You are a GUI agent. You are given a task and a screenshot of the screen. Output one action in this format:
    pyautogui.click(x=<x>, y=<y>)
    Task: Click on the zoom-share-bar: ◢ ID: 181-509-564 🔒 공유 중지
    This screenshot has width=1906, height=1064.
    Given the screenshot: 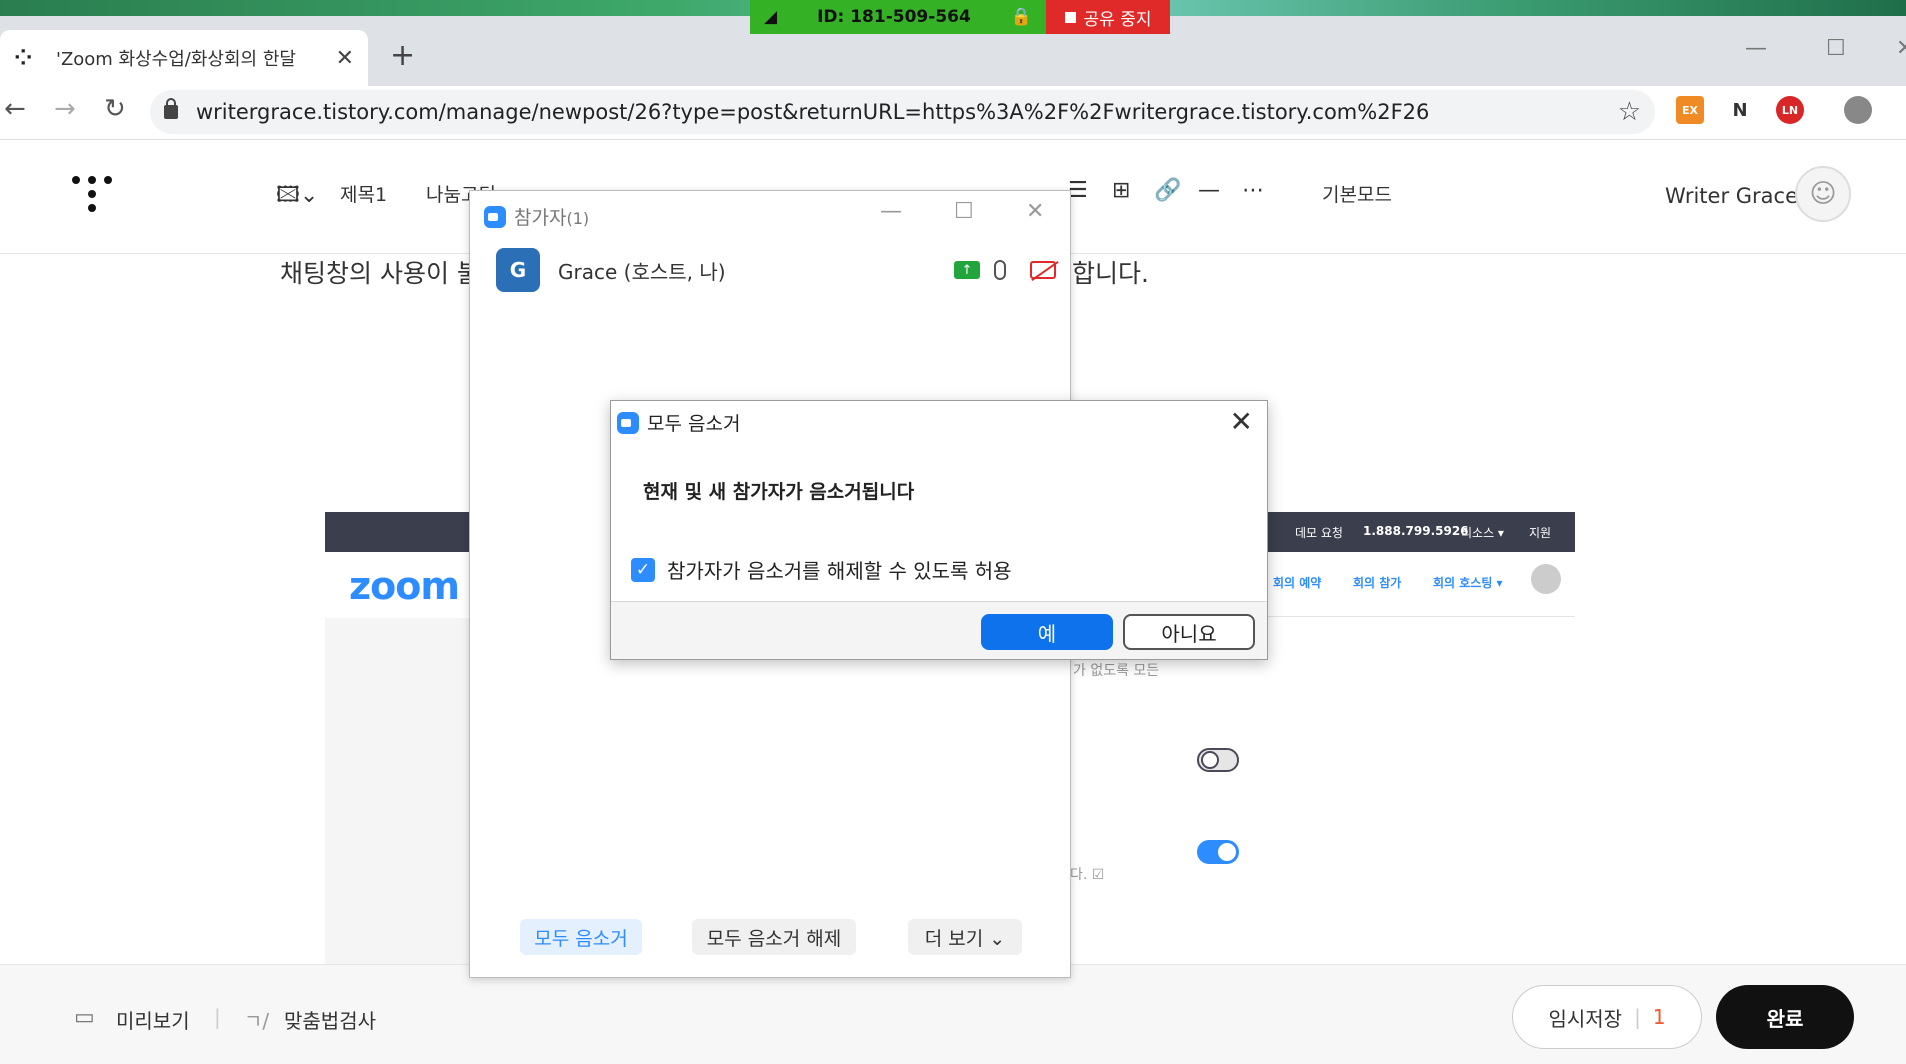 What is the action you would take?
    pyautogui.click(x=960, y=17)
    